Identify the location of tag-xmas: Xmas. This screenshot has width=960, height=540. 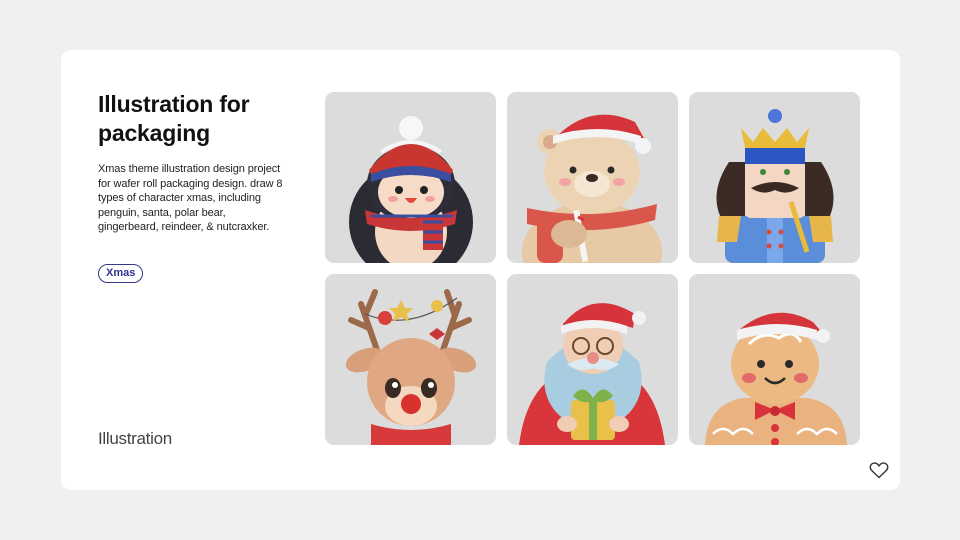
(121, 273).